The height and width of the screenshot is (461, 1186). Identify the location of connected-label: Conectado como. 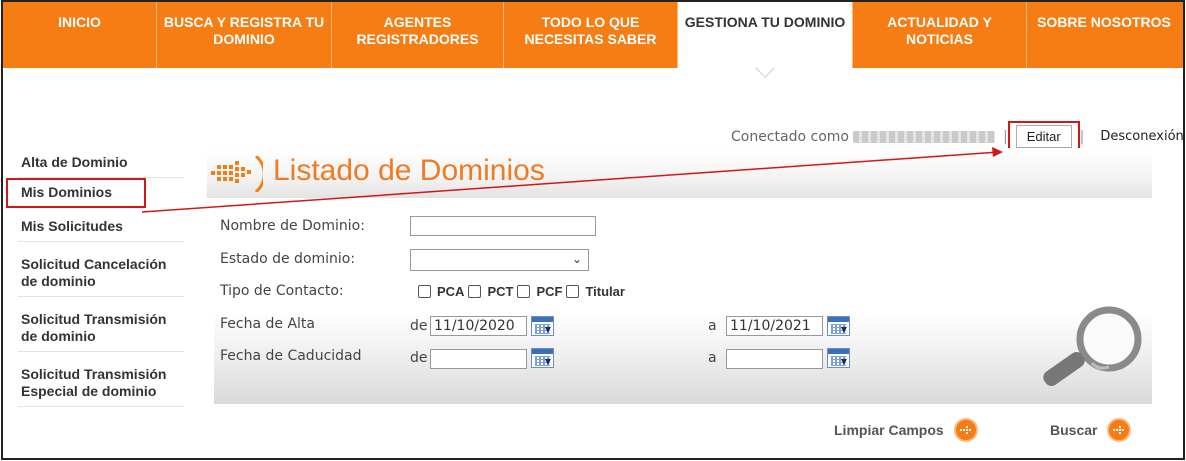
(790, 136).